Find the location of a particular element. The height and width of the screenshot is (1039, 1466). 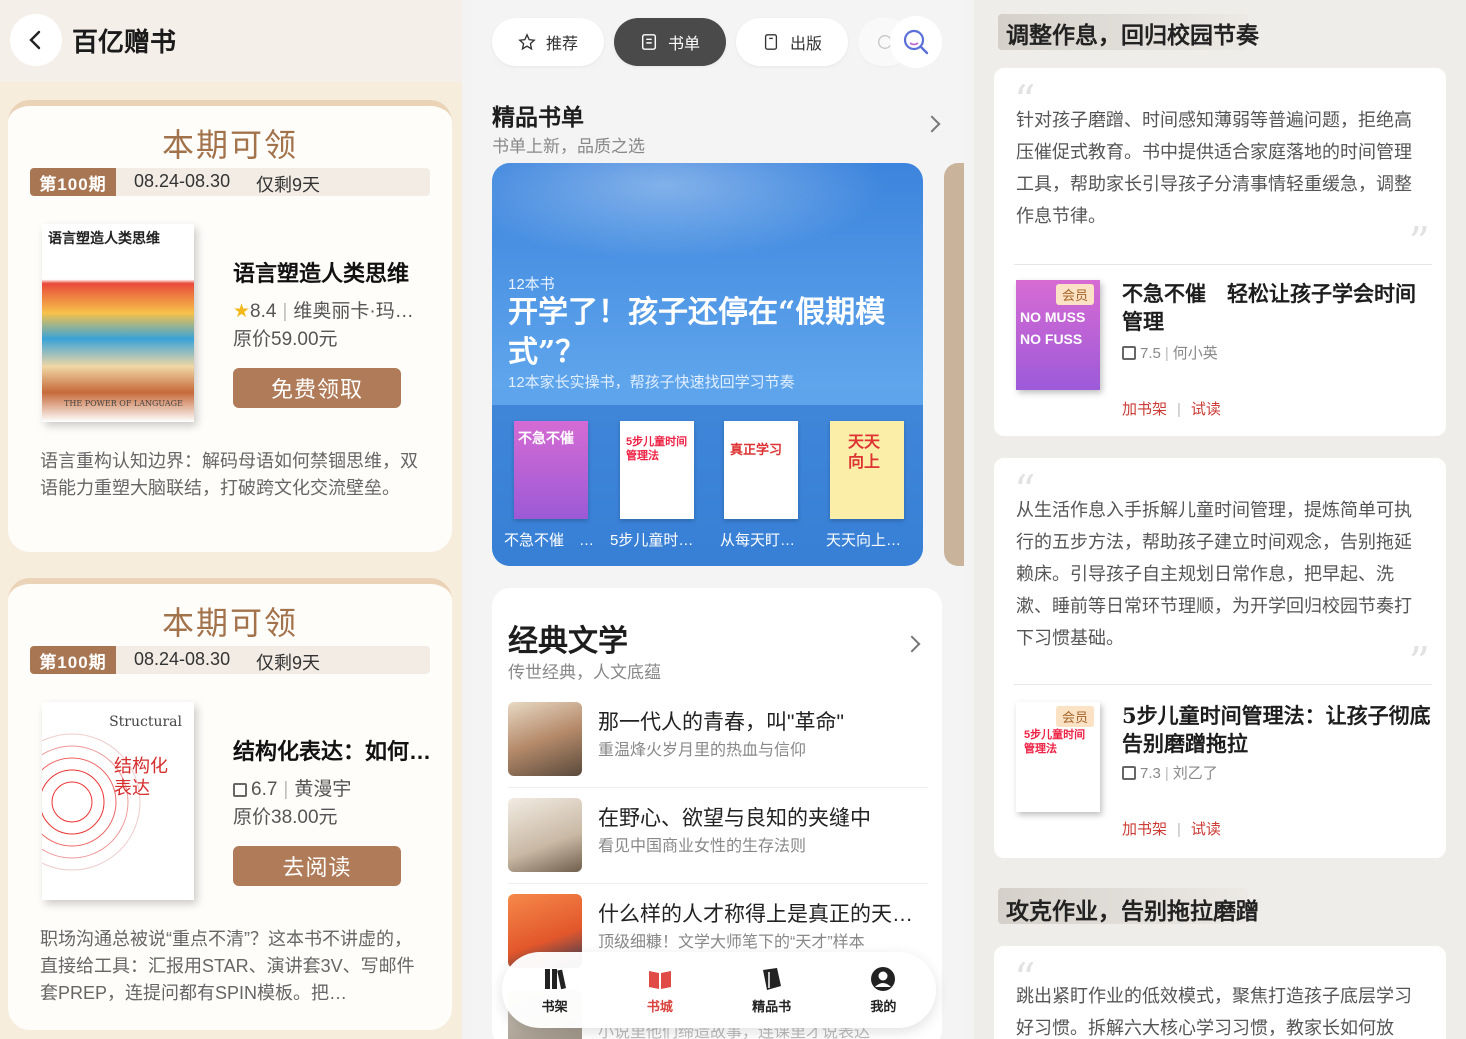

book-title: 不急不催 轻松让孩子学会时间管理 is located at coordinates (1269, 307).